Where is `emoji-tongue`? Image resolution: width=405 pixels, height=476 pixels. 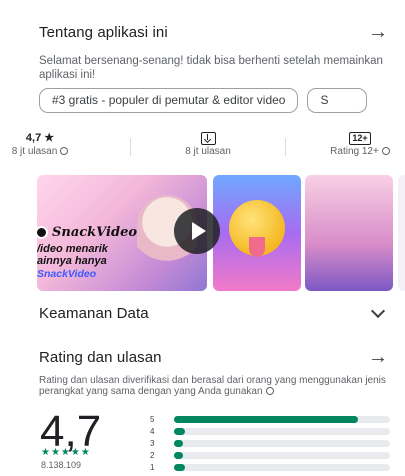
emoji-tongue is located at coordinates (257, 247).